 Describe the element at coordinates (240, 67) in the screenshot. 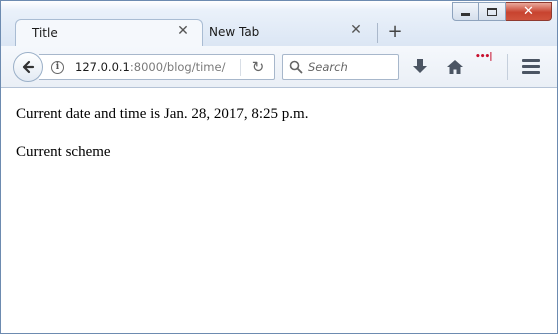

I see `url-separator` at that location.